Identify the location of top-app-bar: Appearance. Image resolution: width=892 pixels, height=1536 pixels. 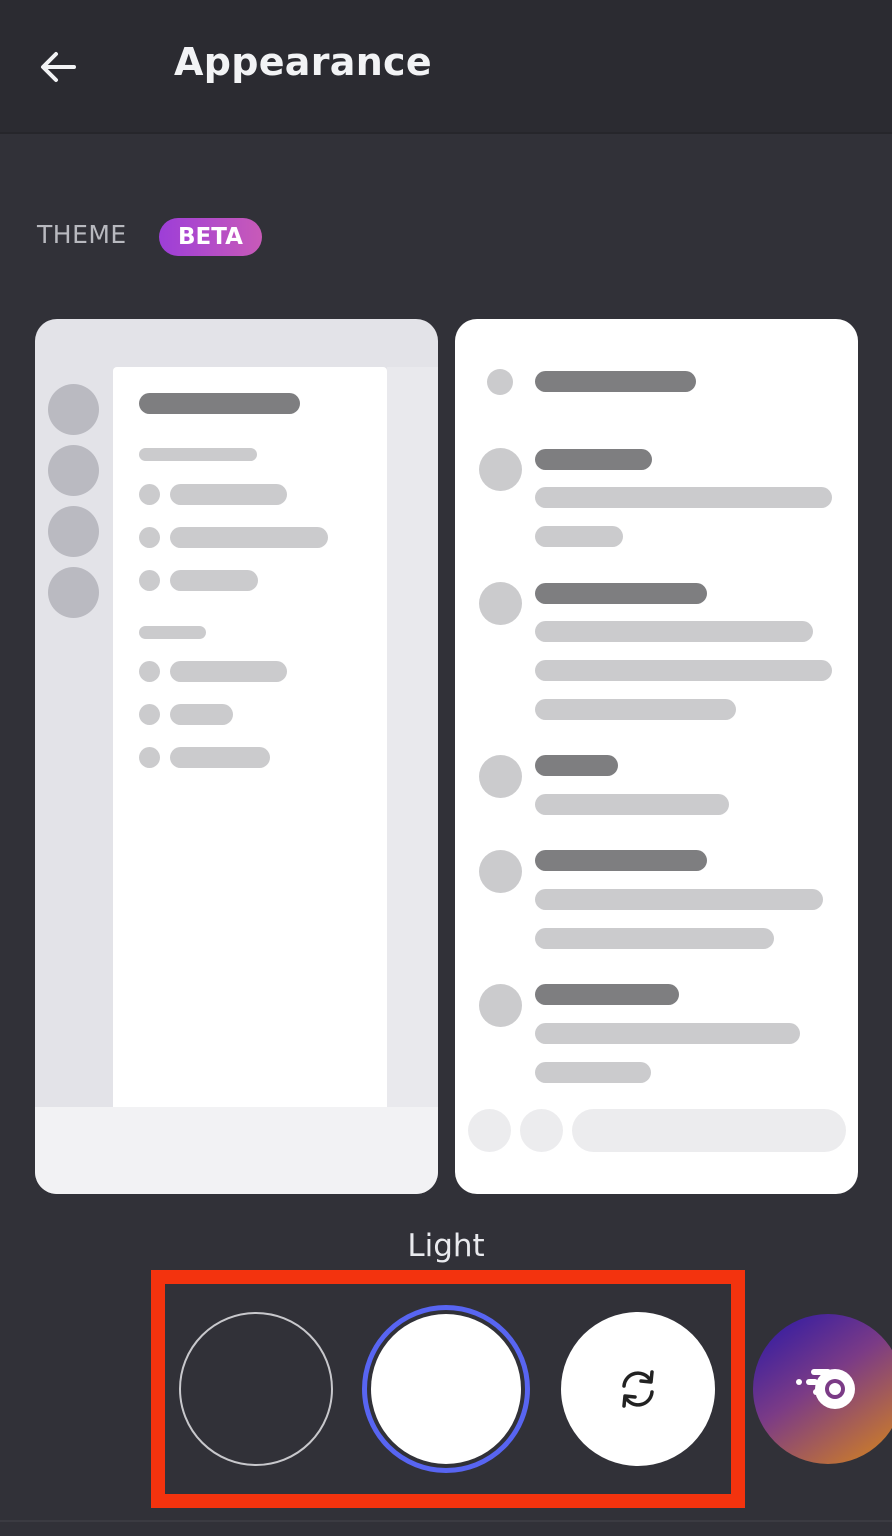
(446, 67).